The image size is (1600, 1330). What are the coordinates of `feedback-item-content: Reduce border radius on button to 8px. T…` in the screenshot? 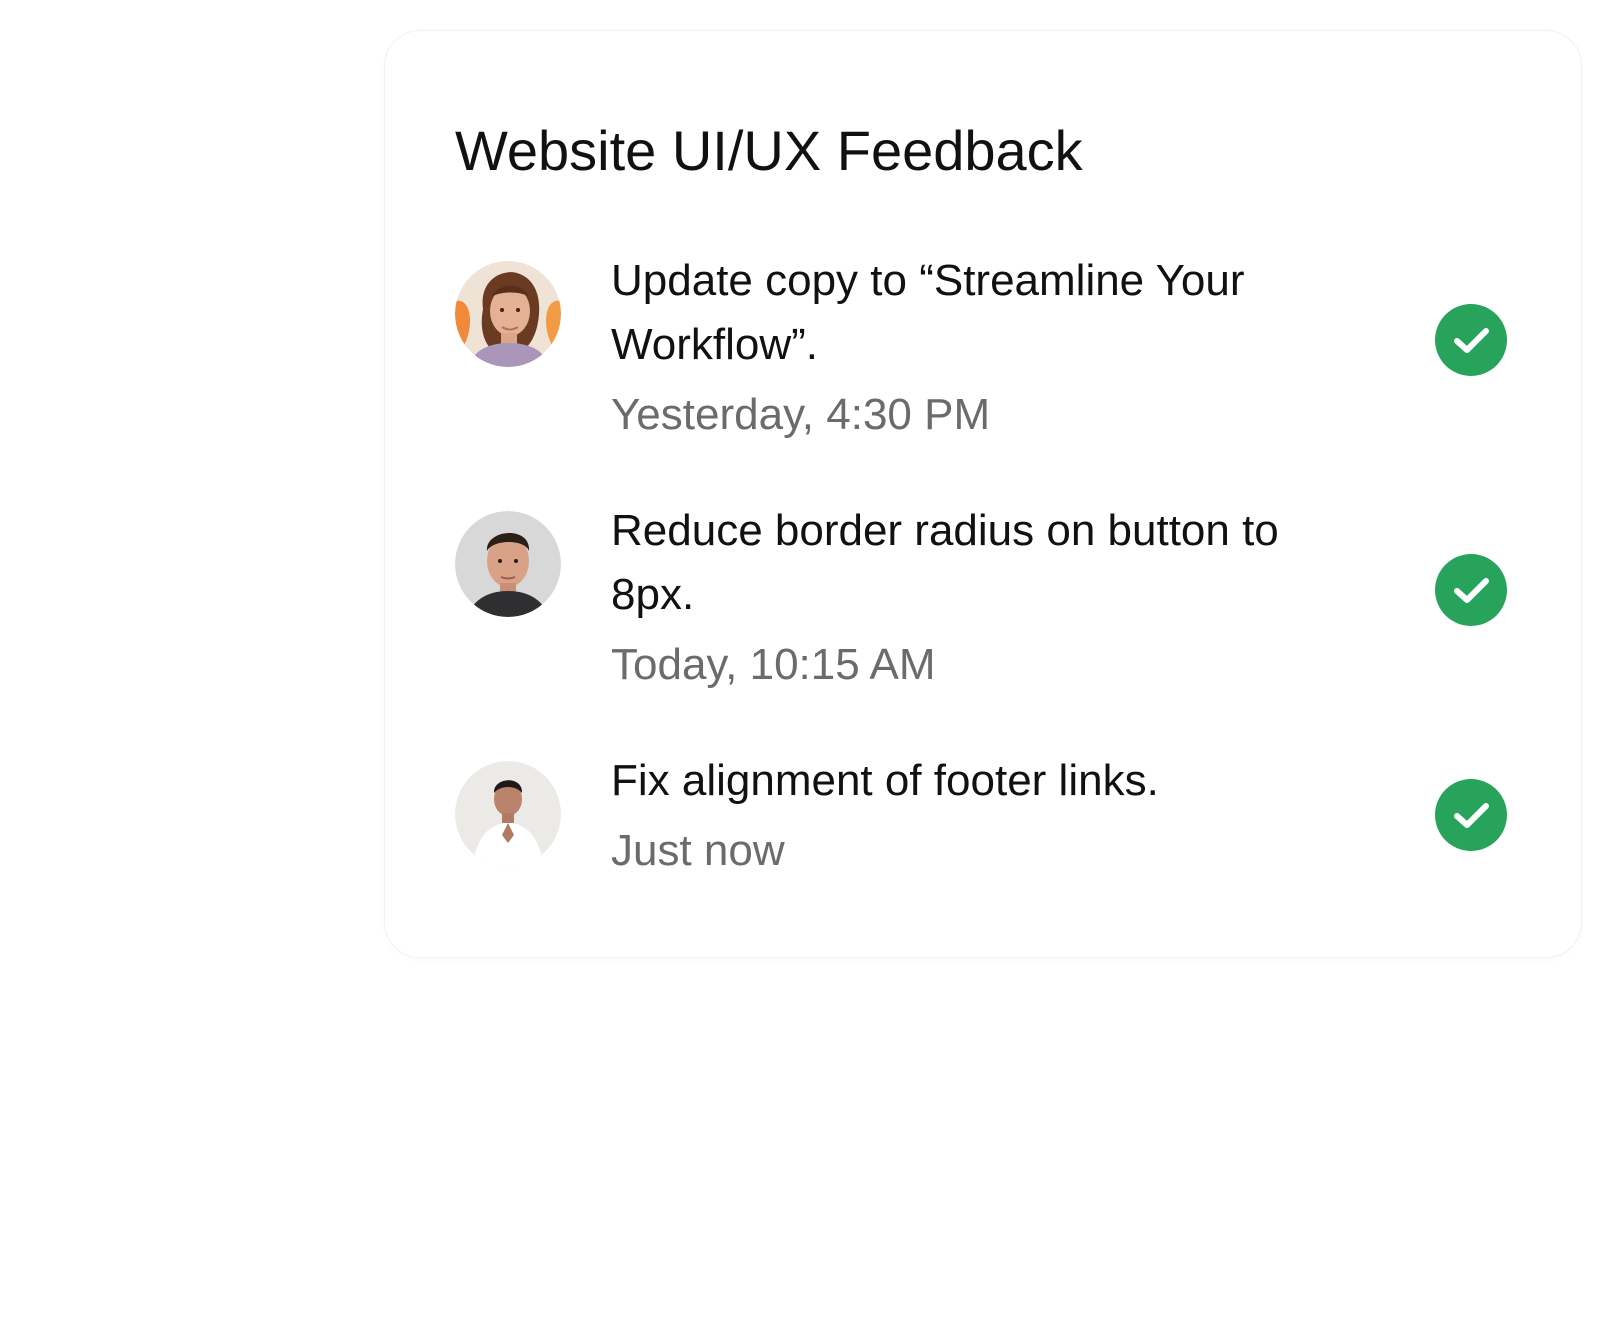 It's located at (1001, 596).